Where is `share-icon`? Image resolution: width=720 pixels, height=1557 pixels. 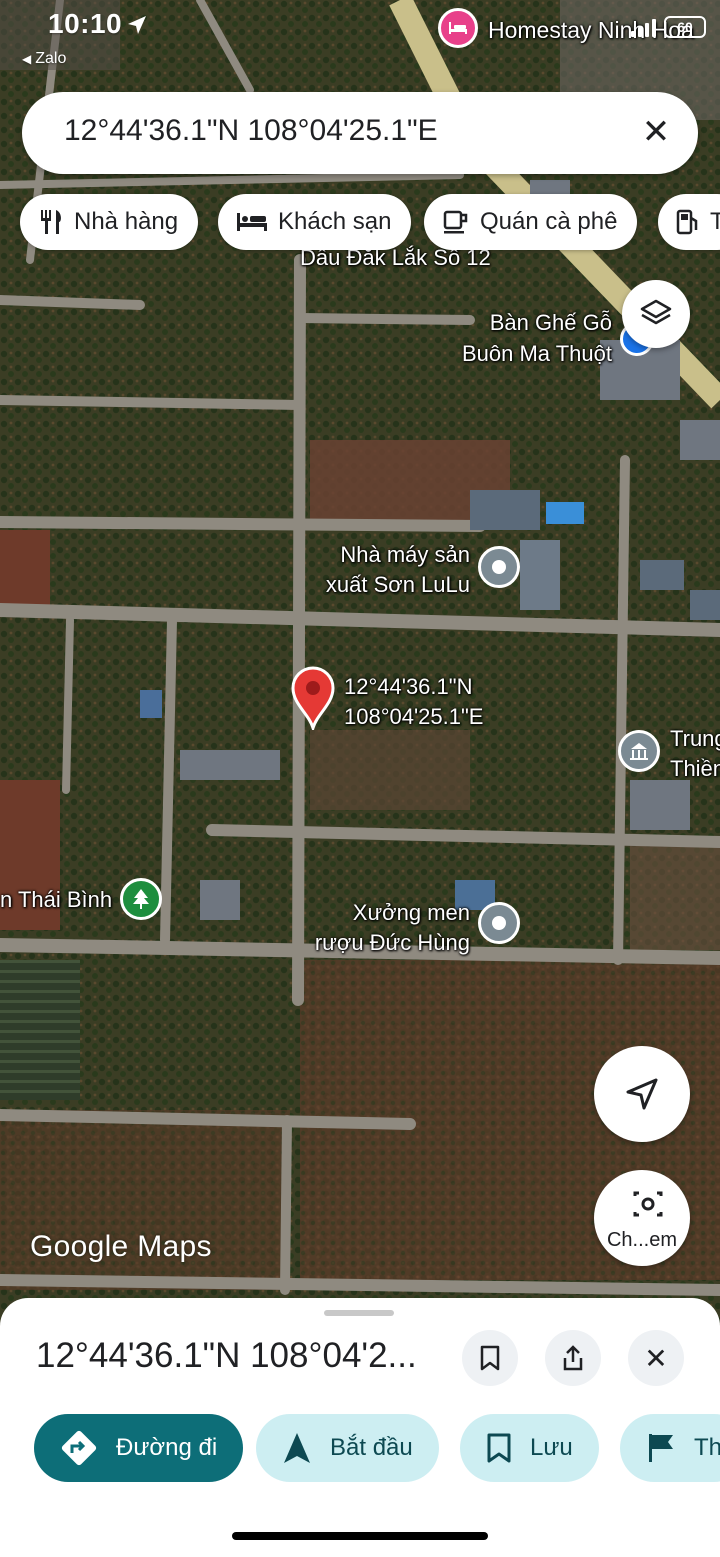
share-icon is located at coordinates (573, 1358).